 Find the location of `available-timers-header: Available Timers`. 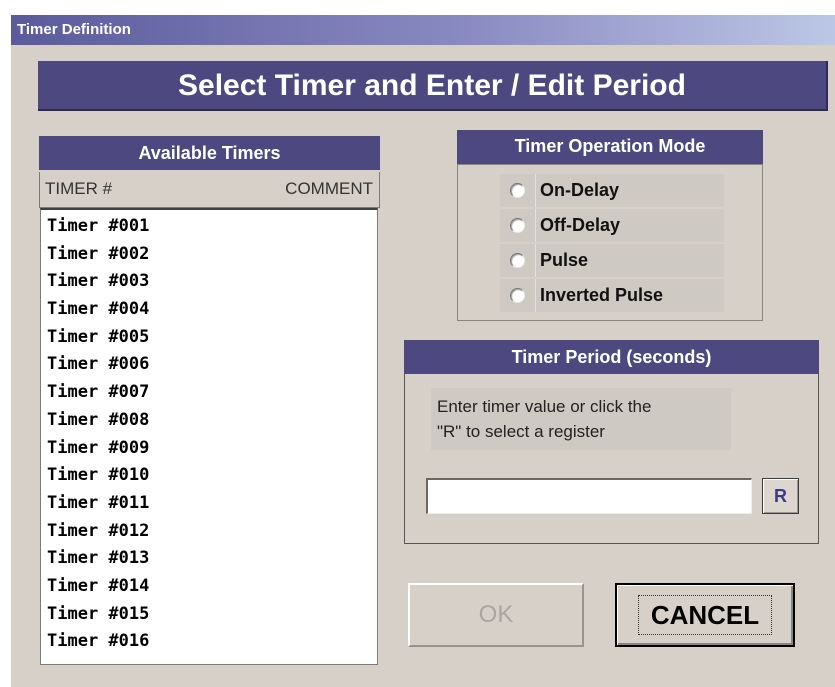

available-timers-header: Available Timers is located at coordinates (209, 153).